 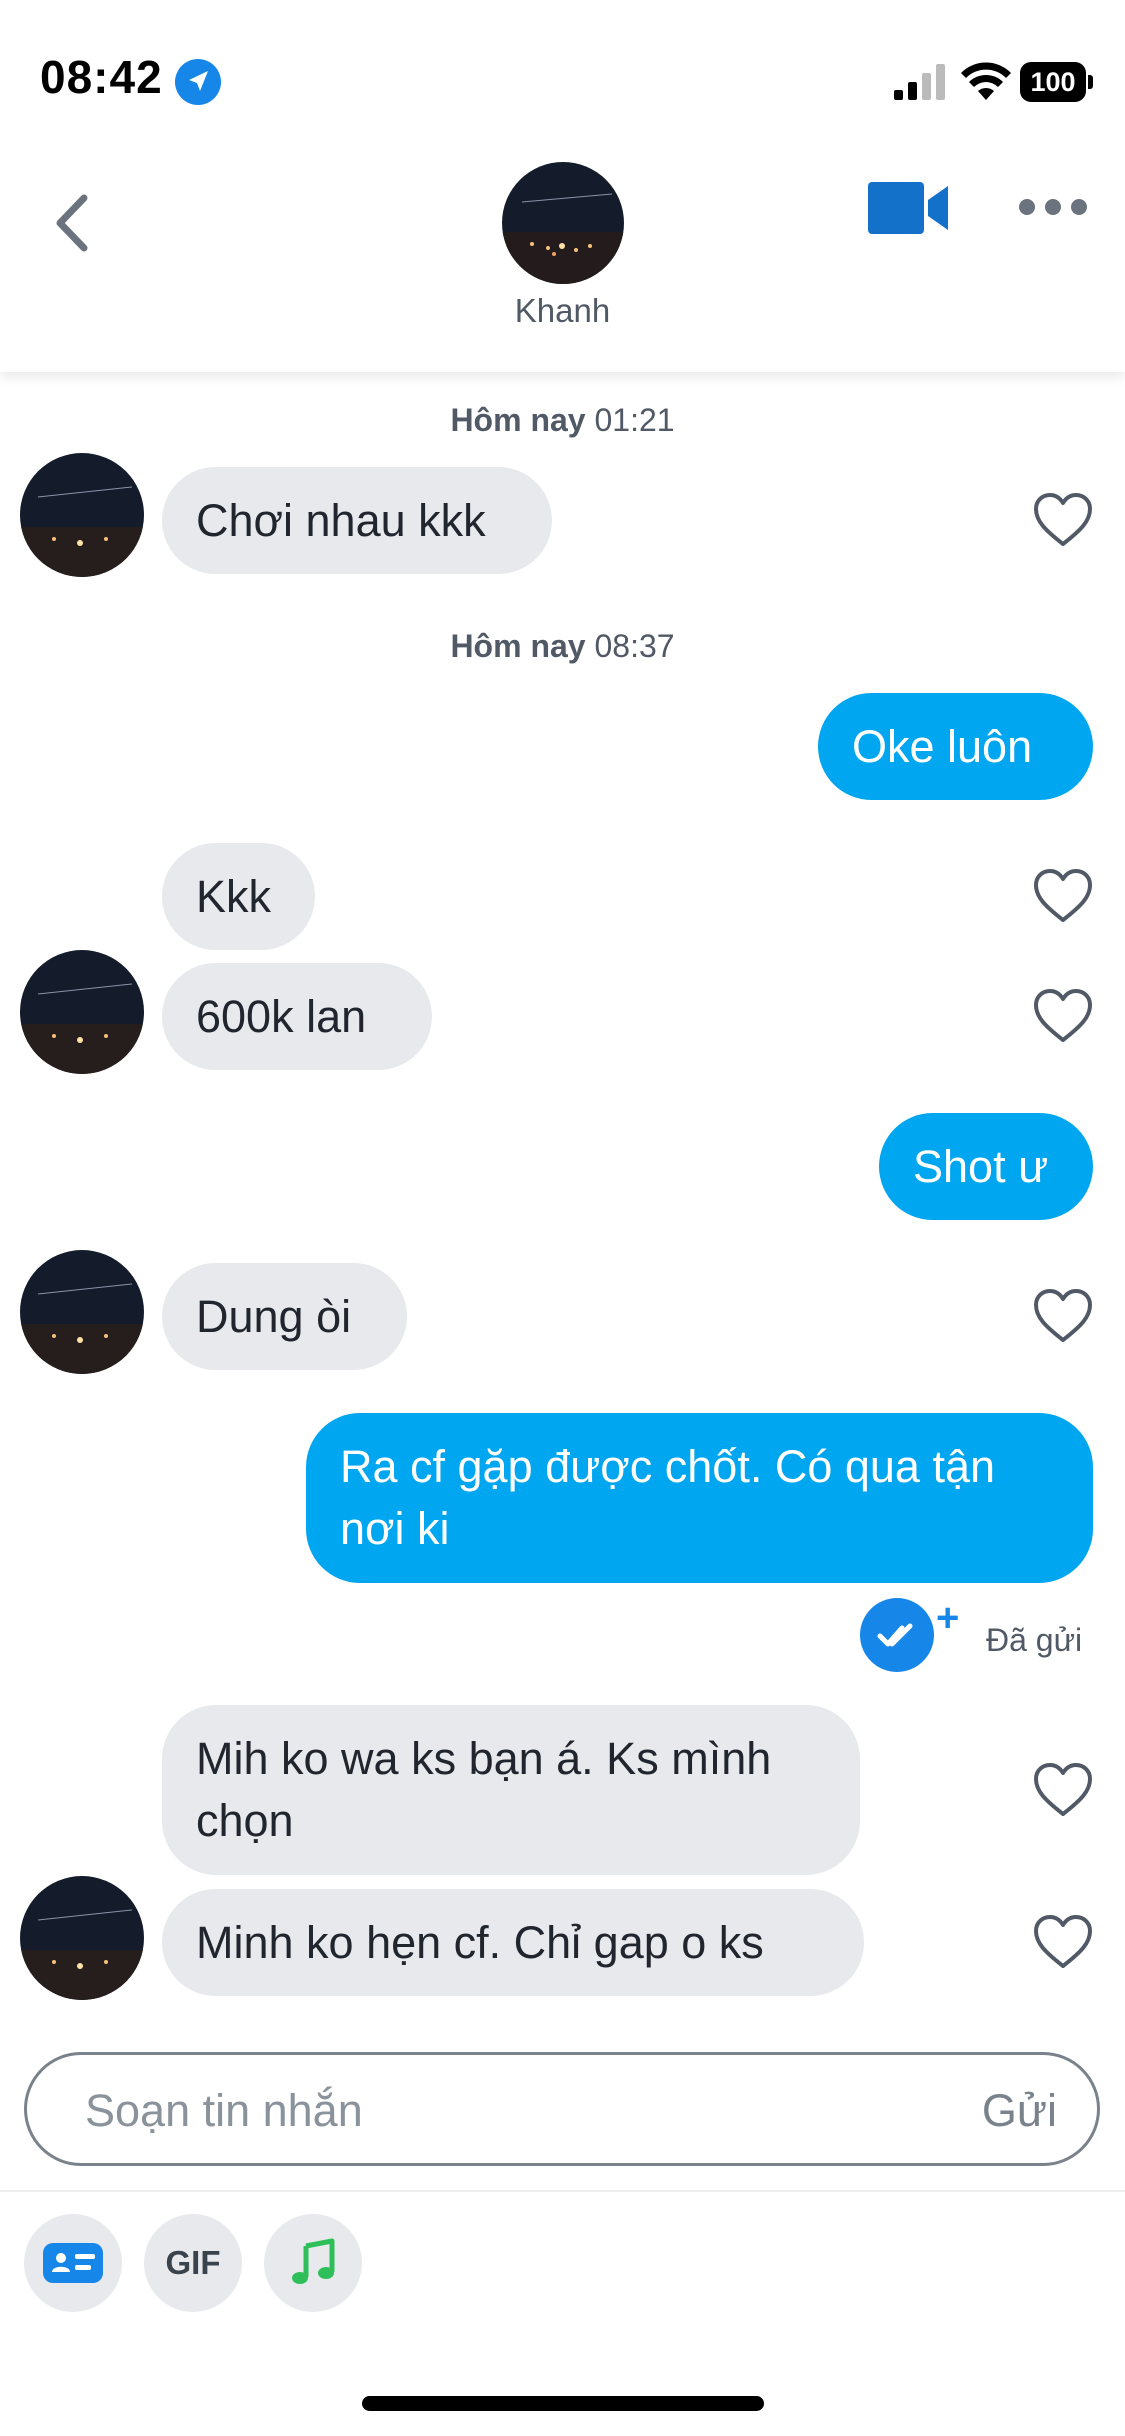 What do you see at coordinates (563, 2403) in the screenshot?
I see `home-indicator` at bounding box center [563, 2403].